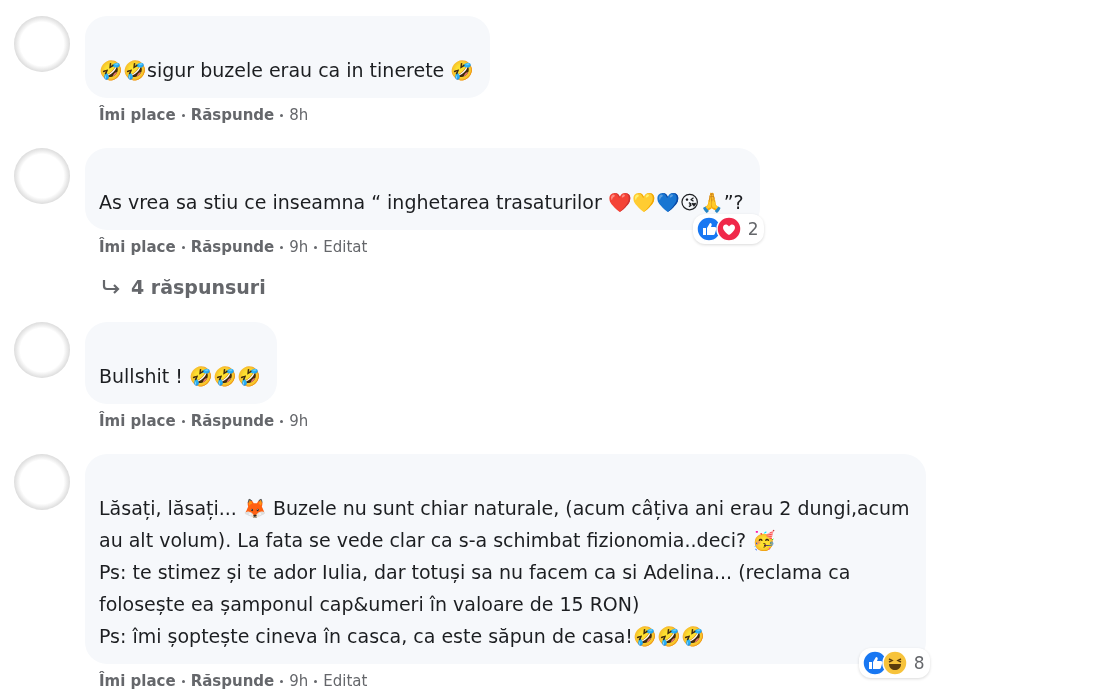 The image size is (1096, 700). Describe the element at coordinates (728, 229) in the screenshot. I see `reaction-summary: 2` at that location.